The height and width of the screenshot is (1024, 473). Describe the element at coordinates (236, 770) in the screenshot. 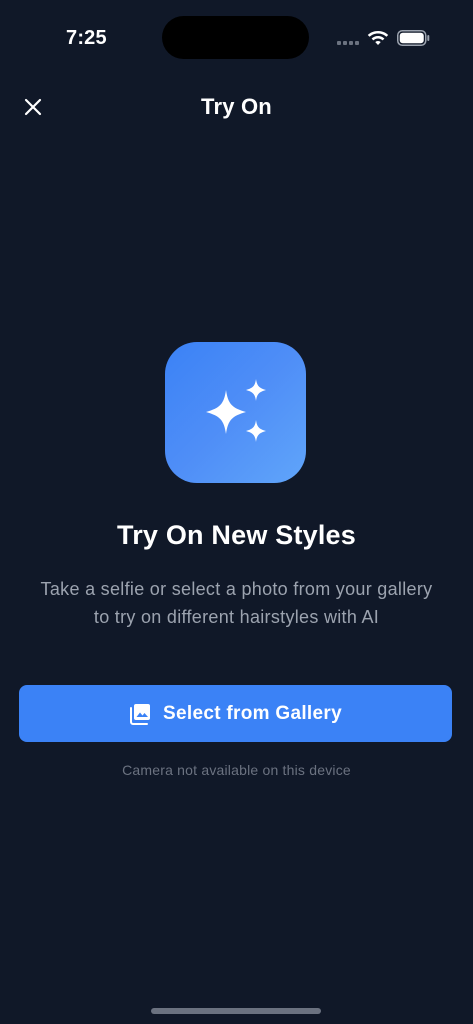

I see `camera-unavailable-note: Camera not available on this device` at that location.